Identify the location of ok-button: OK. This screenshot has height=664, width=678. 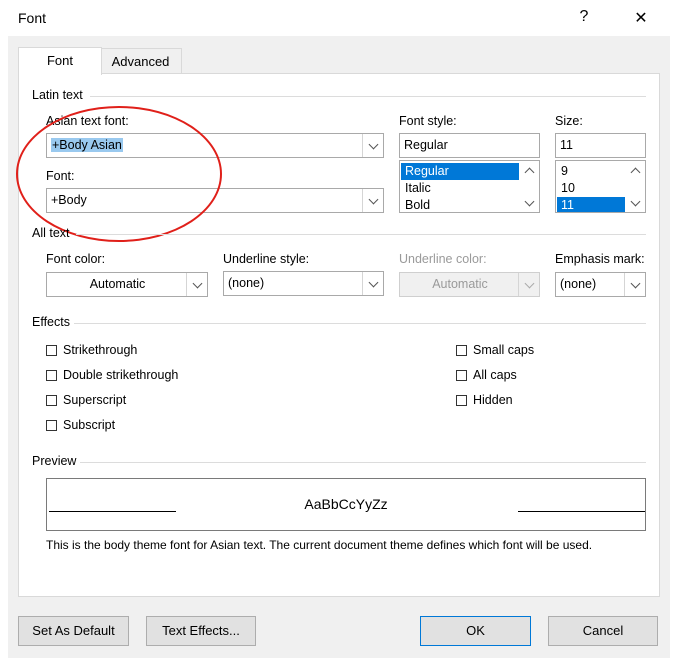
(475, 631).